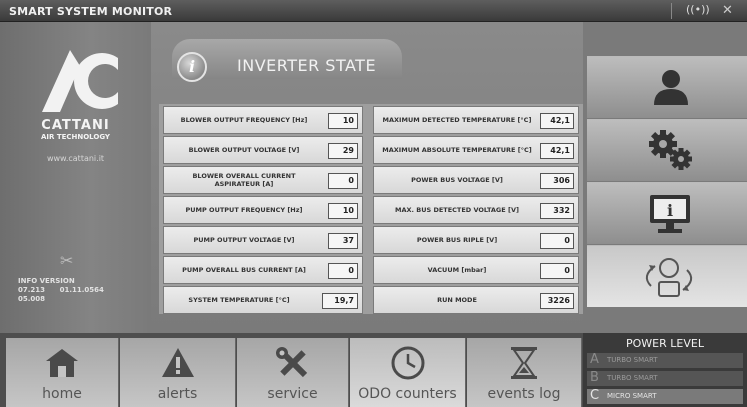 Image resolution: width=747 pixels, height=407 pixels. I want to click on reading-row: POWER BUS RIPLE [V] 0, so click(476, 240).